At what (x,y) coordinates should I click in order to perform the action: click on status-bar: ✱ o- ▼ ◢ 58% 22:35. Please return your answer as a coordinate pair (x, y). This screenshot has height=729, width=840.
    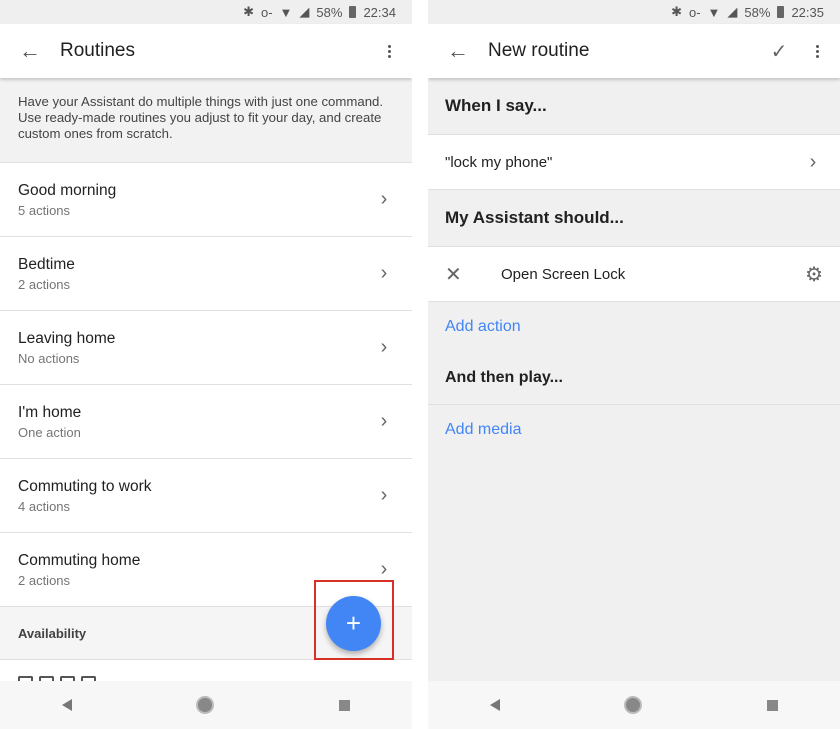
    Looking at the image, I should click on (634, 12).